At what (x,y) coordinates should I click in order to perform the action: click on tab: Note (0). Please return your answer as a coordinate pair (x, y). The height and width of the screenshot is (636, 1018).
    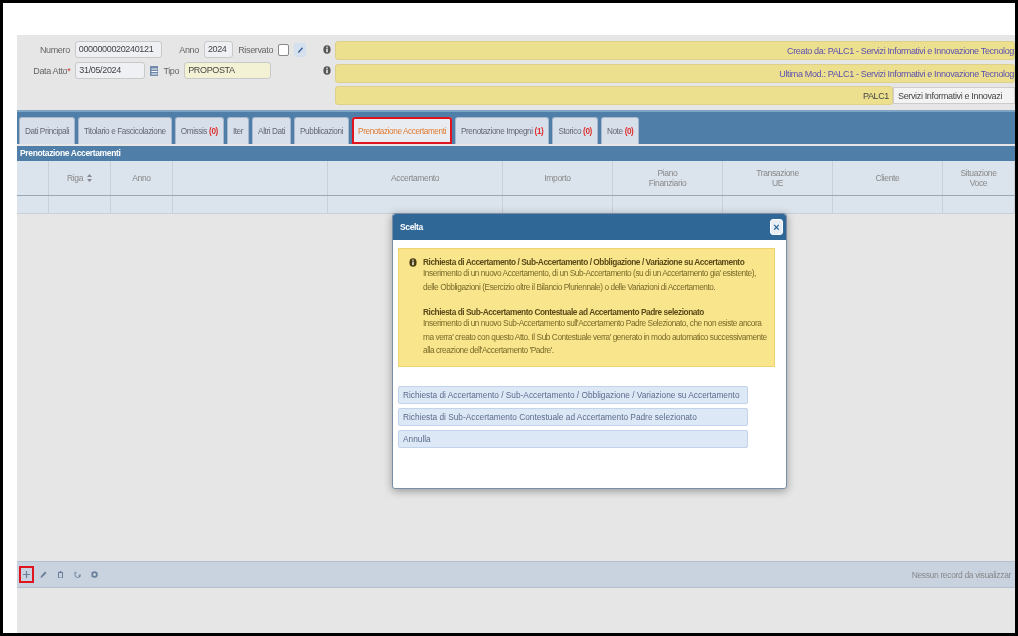
    Looking at the image, I should click on (620, 130).